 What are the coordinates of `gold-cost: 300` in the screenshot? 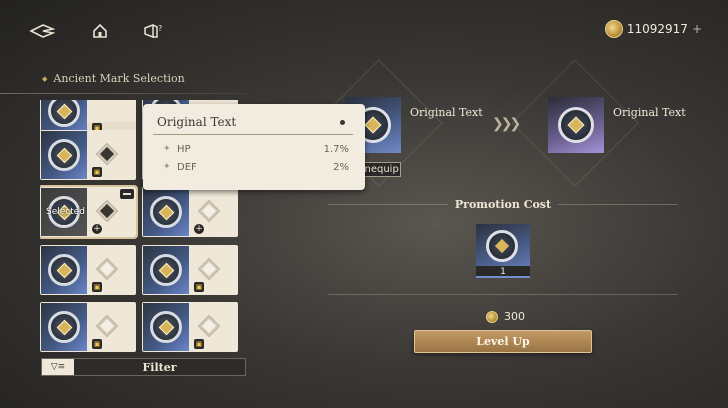 It's located at (505, 316).